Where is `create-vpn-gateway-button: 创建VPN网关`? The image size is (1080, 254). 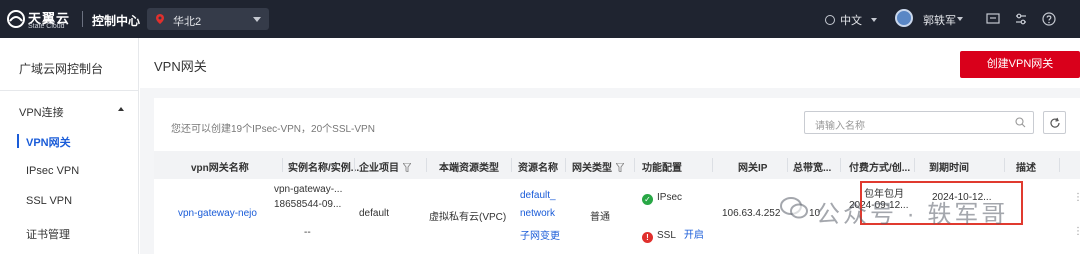
create-vpn-gateway-button: 创建VPN网关 is located at coordinates (1020, 64).